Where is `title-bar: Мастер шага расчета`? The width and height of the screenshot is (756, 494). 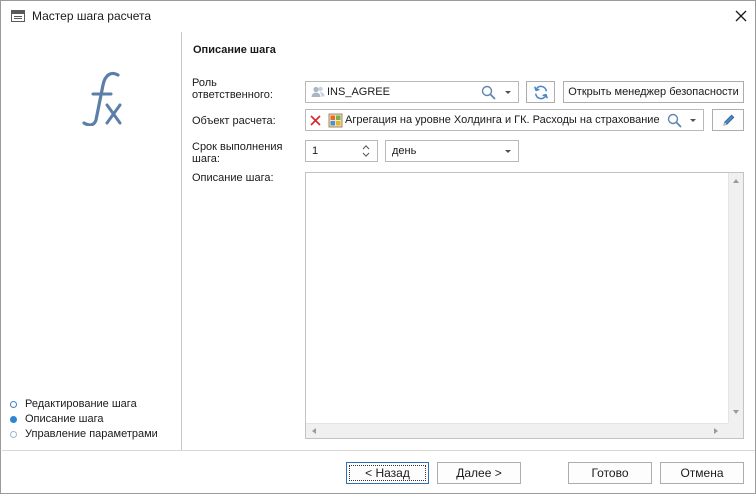 title-bar: Мастер шага расчета is located at coordinates (378, 16).